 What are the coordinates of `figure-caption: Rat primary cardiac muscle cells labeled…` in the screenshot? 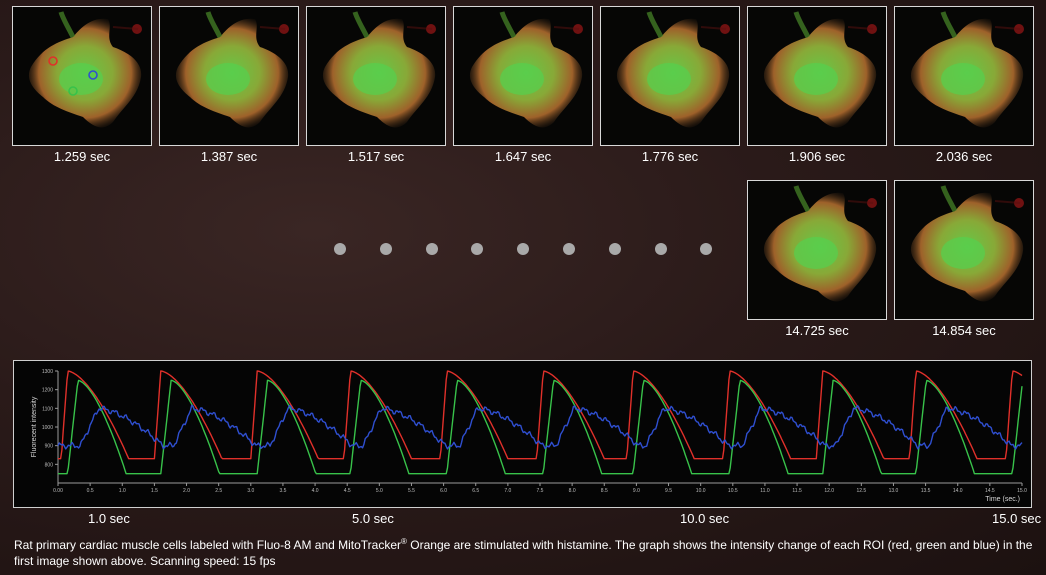 It's located at (526, 551).